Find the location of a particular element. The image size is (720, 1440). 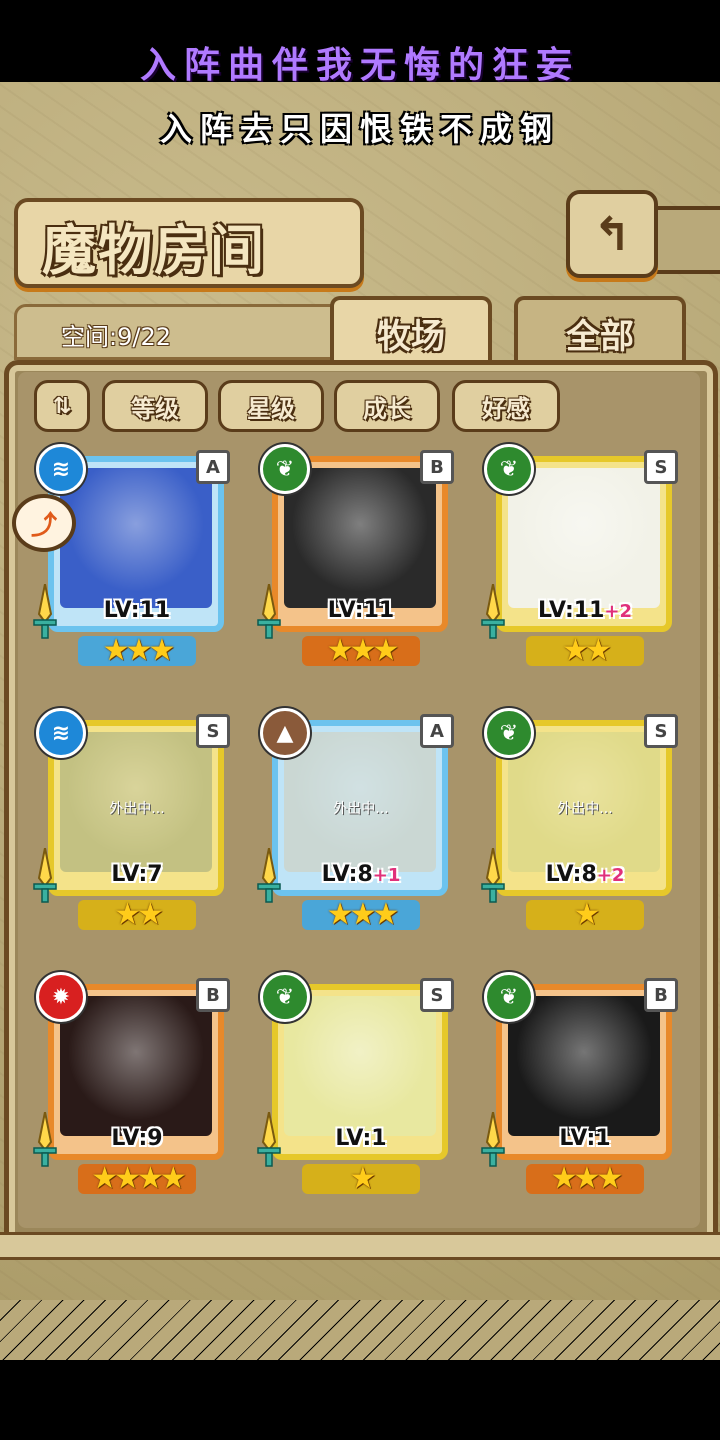

lock-toggle-button: ⤴ is located at coordinates (44, 523).